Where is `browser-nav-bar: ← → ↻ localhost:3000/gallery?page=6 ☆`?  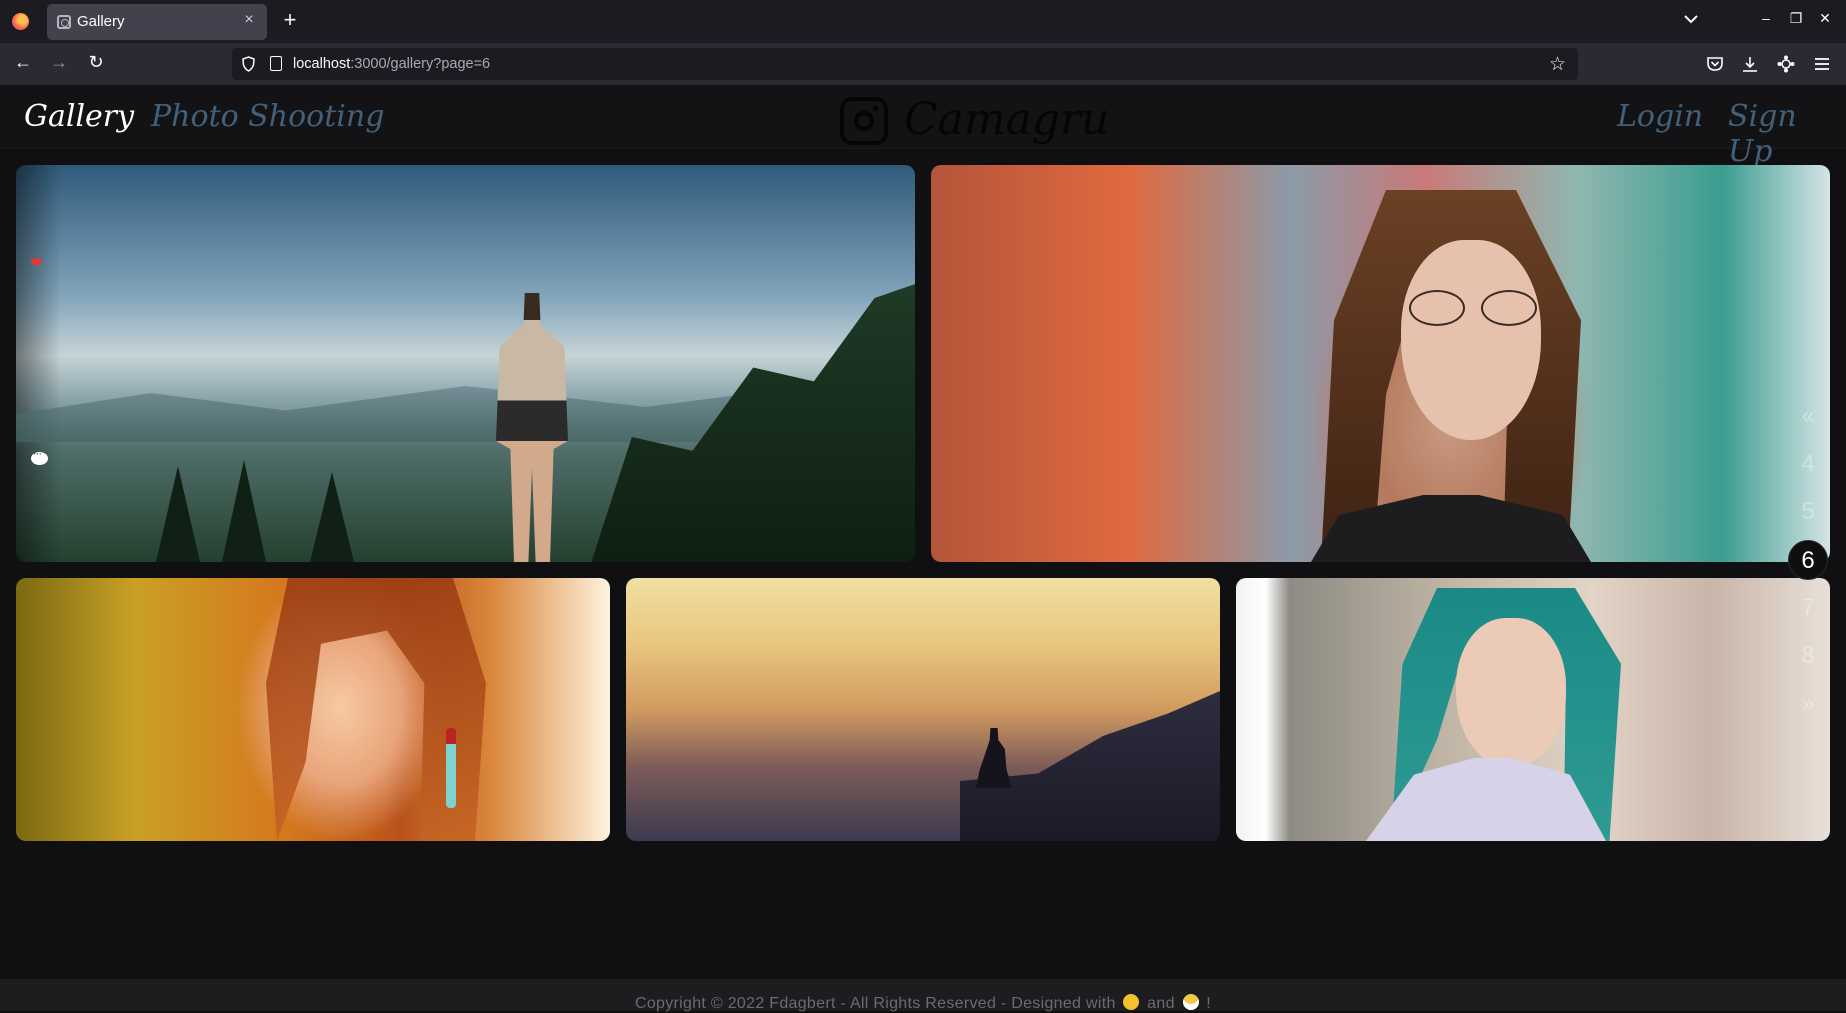
browser-nav-bar: ← → ↻ localhost:3000/gallery?page=6 ☆ is located at coordinates (923, 64).